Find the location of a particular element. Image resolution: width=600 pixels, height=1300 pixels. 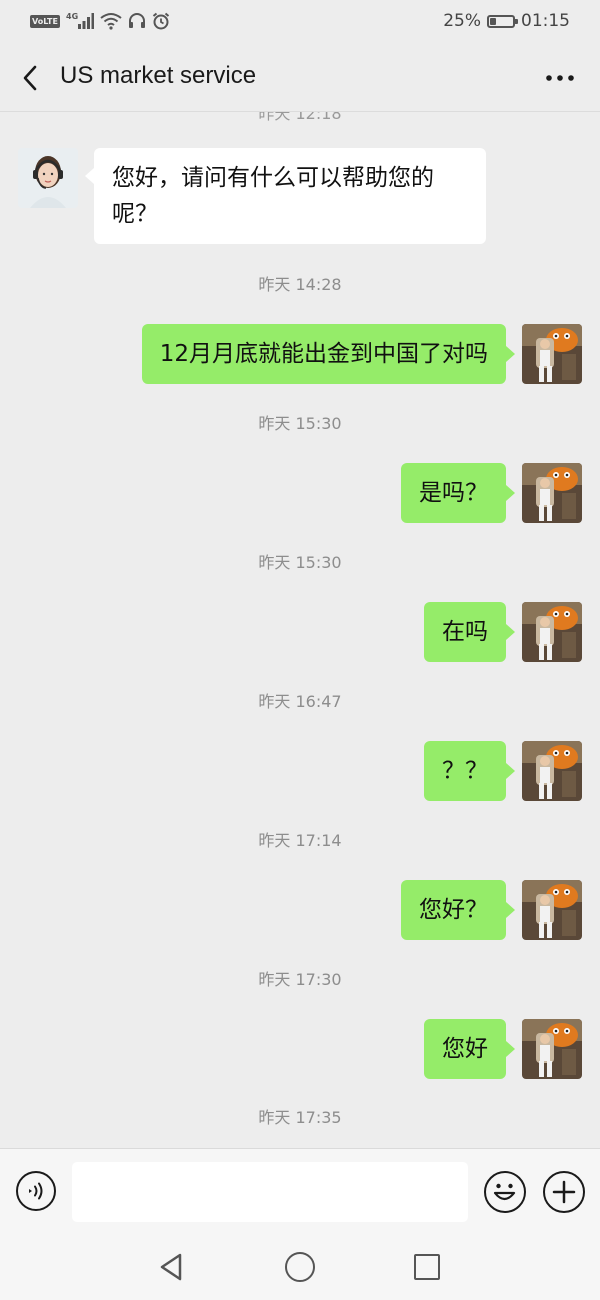

nav-home-icon is located at coordinates (300, 1267).